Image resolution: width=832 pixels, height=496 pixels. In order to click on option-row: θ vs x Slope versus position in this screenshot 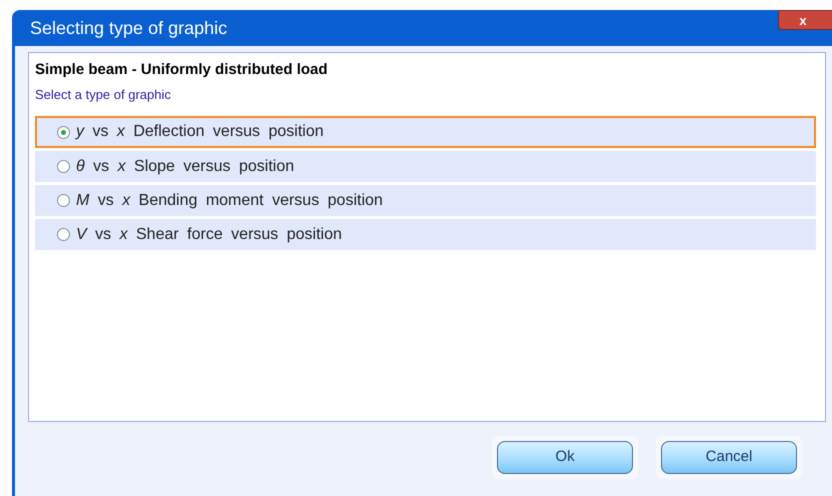, I will do `click(425, 166)`.